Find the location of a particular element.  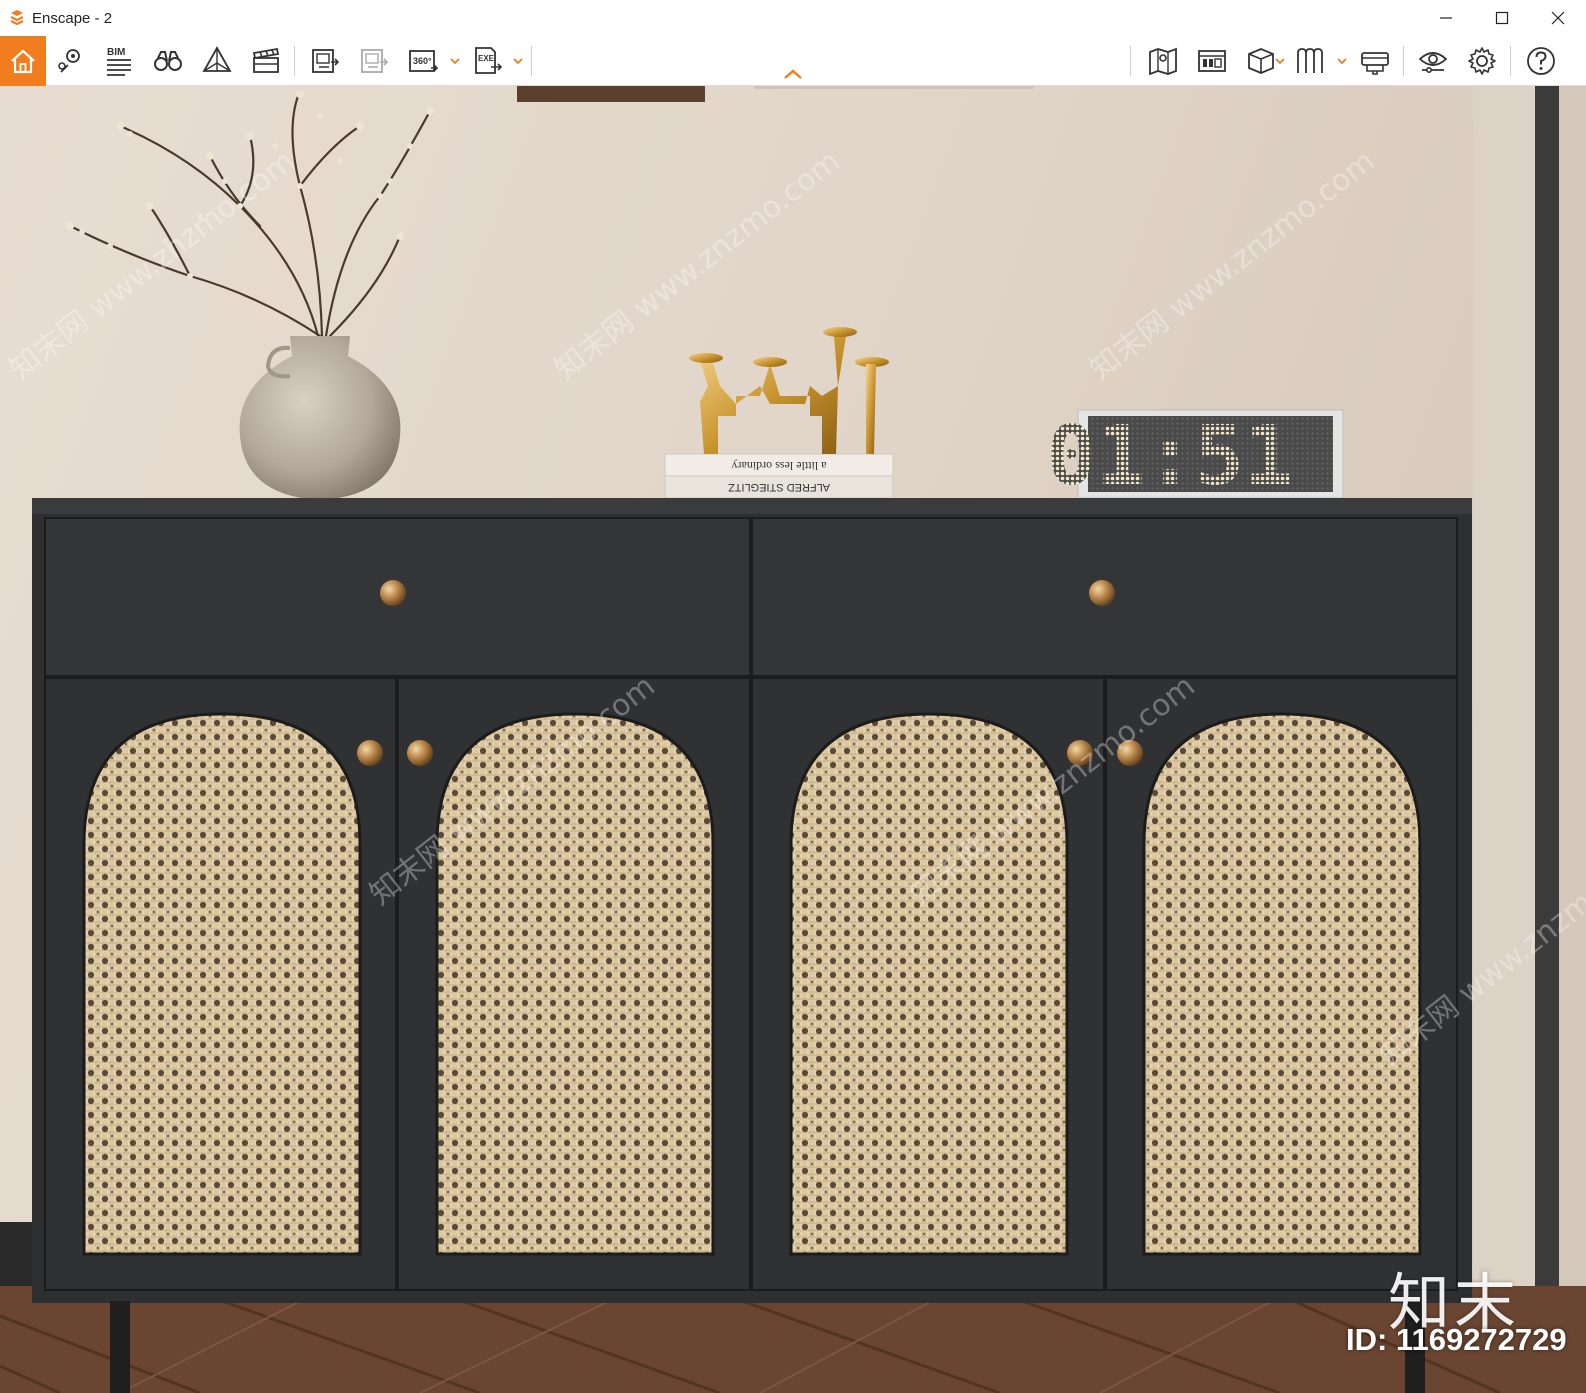

pano-label: 360° is located at coordinates (422, 61).